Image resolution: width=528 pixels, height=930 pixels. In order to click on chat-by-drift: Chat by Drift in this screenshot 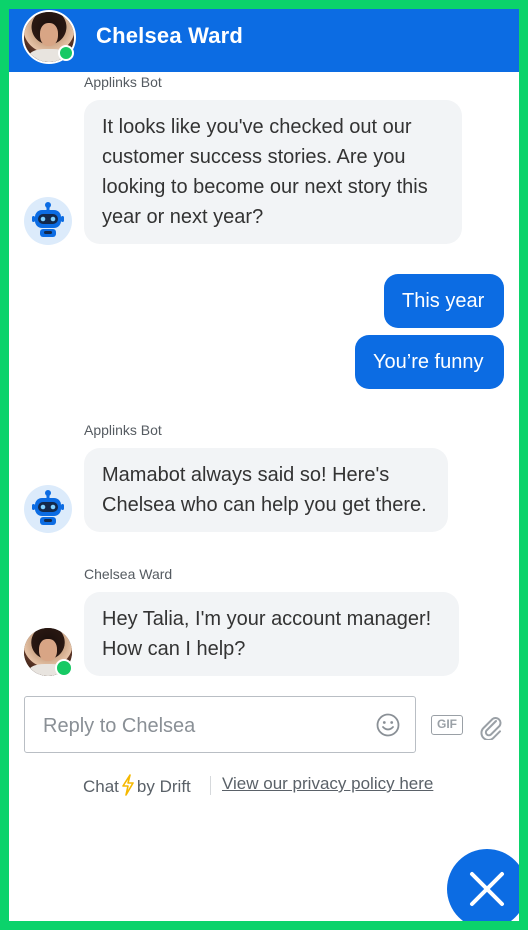, I will do `click(137, 785)`.